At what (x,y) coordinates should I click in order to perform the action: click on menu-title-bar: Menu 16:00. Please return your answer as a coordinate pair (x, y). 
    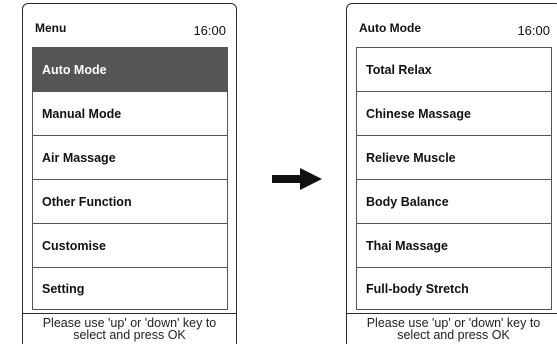
    Looking at the image, I should click on (129, 24).